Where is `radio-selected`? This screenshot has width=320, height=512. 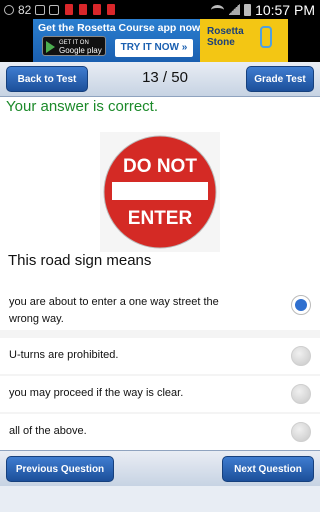 radio-selected is located at coordinates (301, 305).